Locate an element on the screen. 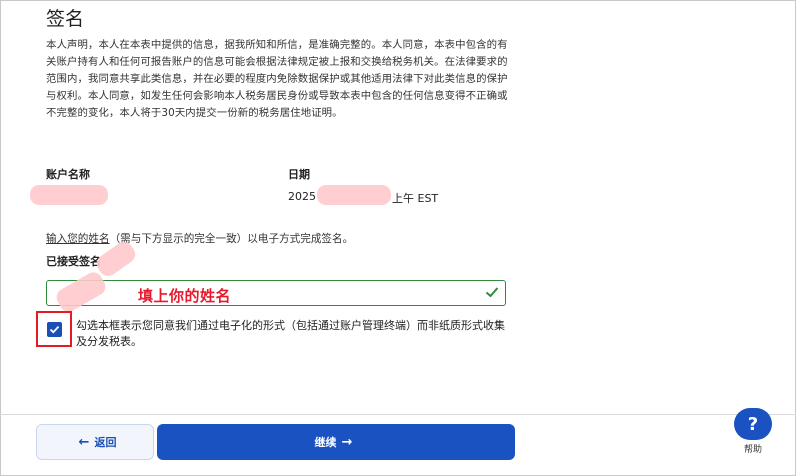 Image resolution: width=796 pixels, height=476 pixels. valid-check-icon is located at coordinates (492, 292).